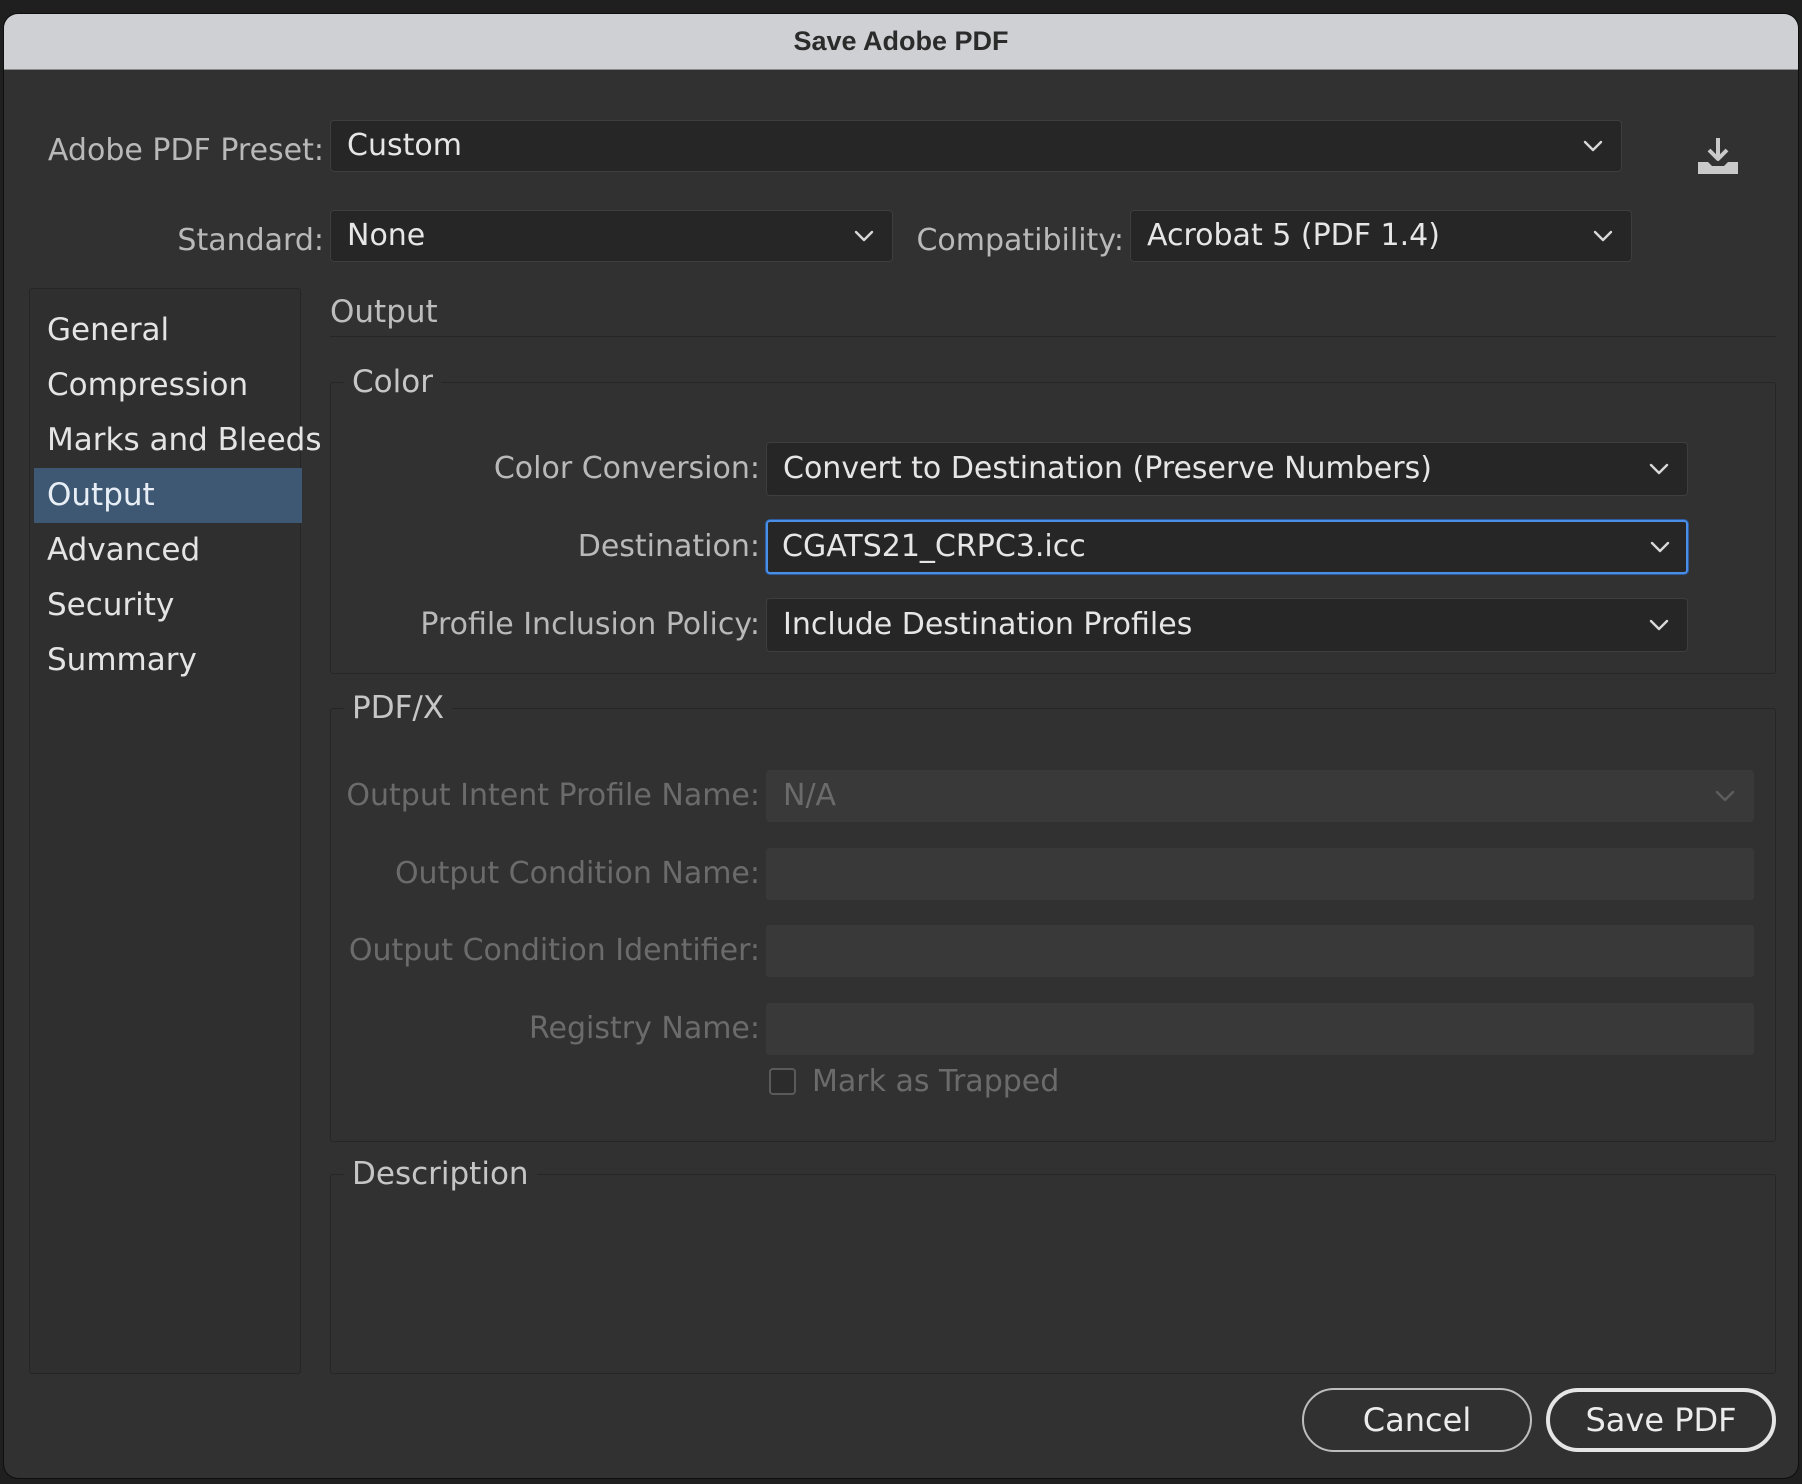 The height and width of the screenshot is (1484, 1802). What do you see at coordinates (168, 605) in the screenshot?
I see `sidebar-item-security: Security` at bounding box center [168, 605].